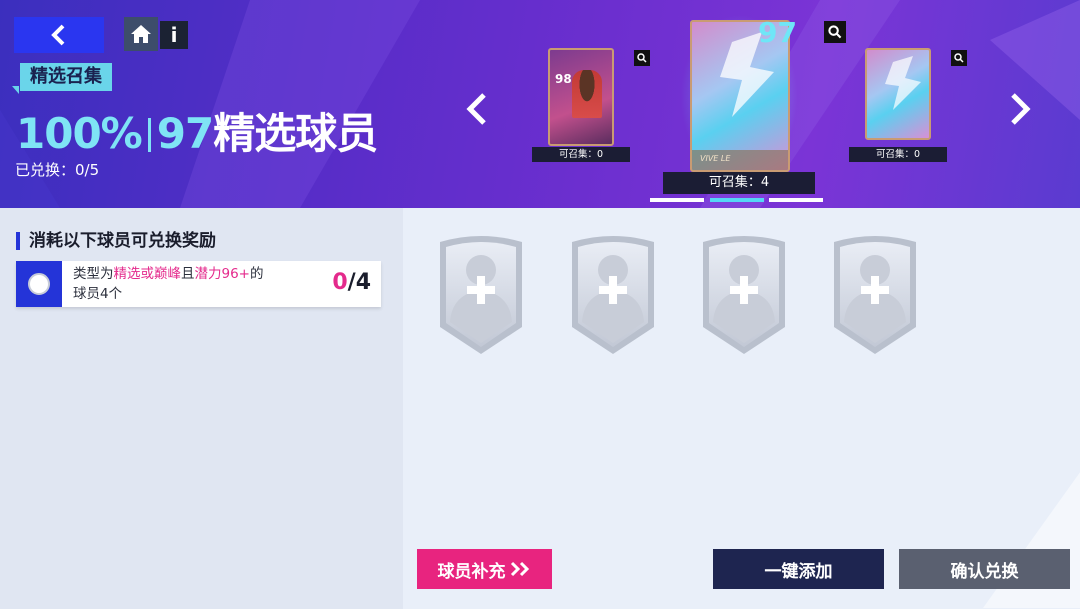 This screenshot has width=1080, height=609. What do you see at coordinates (477, 109) in the screenshot?
I see `carousel-prev-arrow` at bounding box center [477, 109].